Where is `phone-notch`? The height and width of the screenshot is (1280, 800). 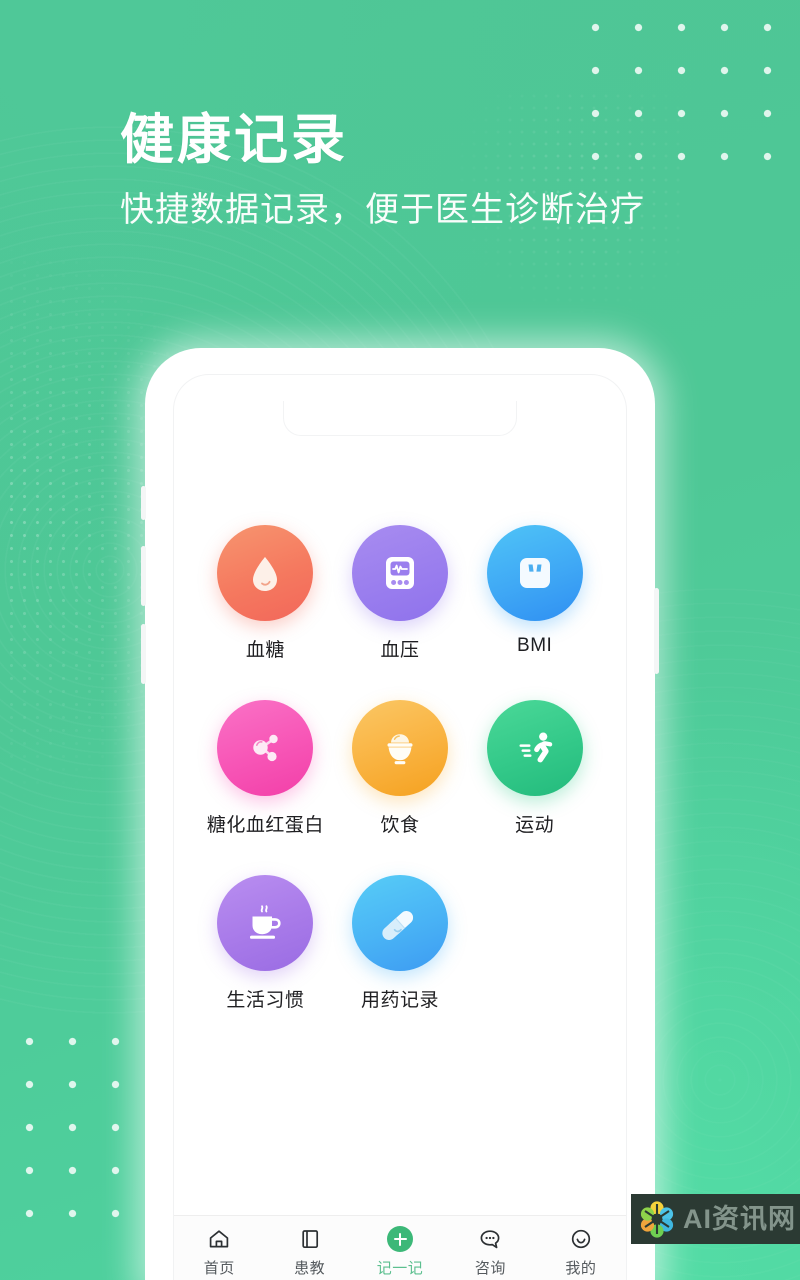
phone-notch is located at coordinates (400, 418).